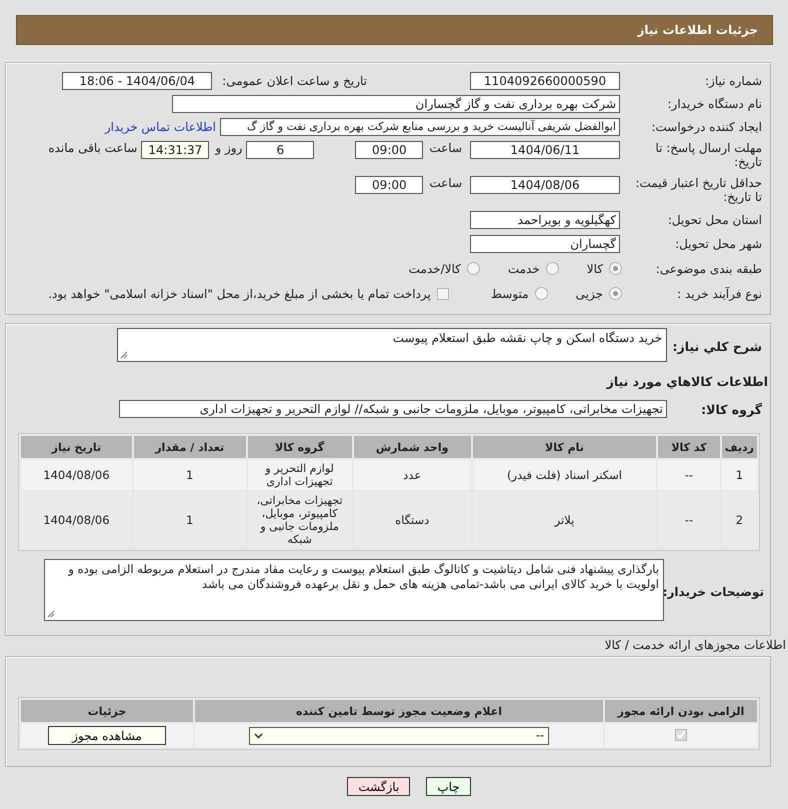 Image resolution: width=788 pixels, height=809 pixels. I want to click on radio-label: کالا/خدمت, so click(434, 269).